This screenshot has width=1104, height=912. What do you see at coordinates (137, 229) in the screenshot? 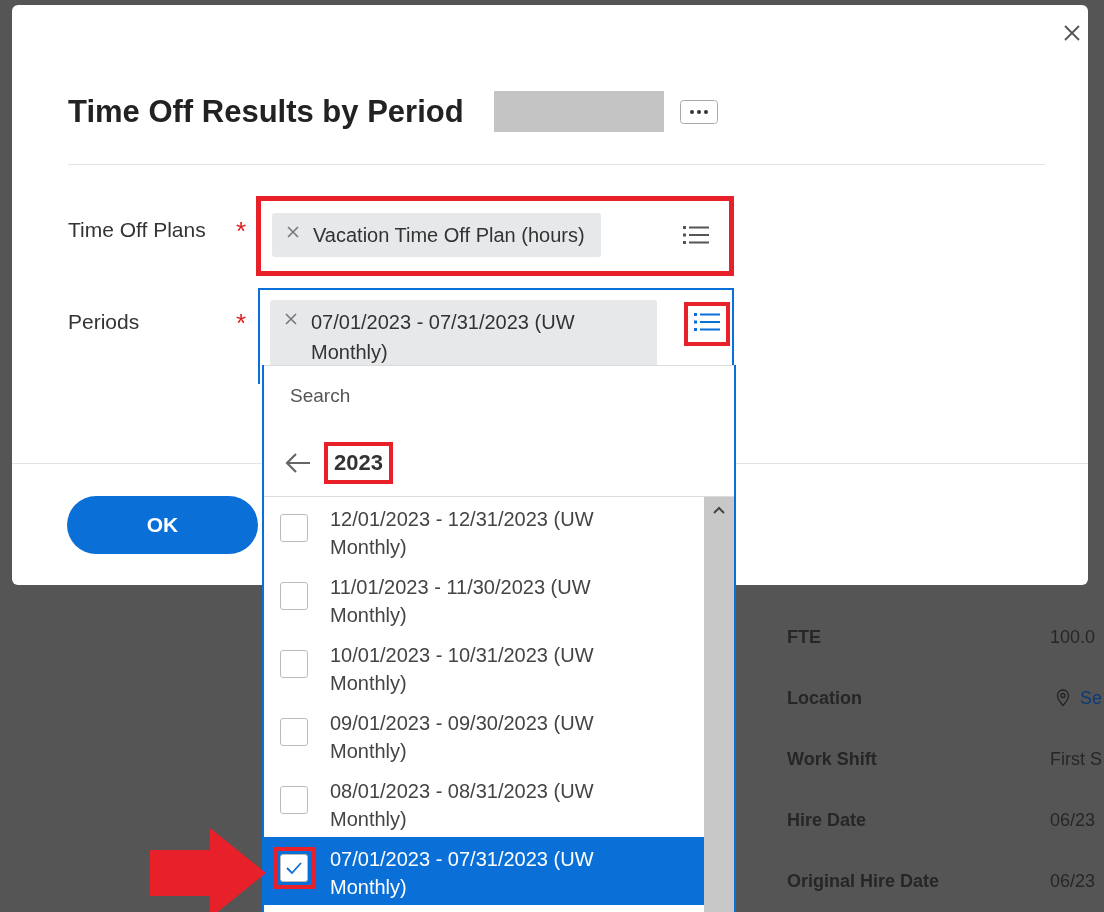
I see `field-label: Time Off Plans` at bounding box center [137, 229].